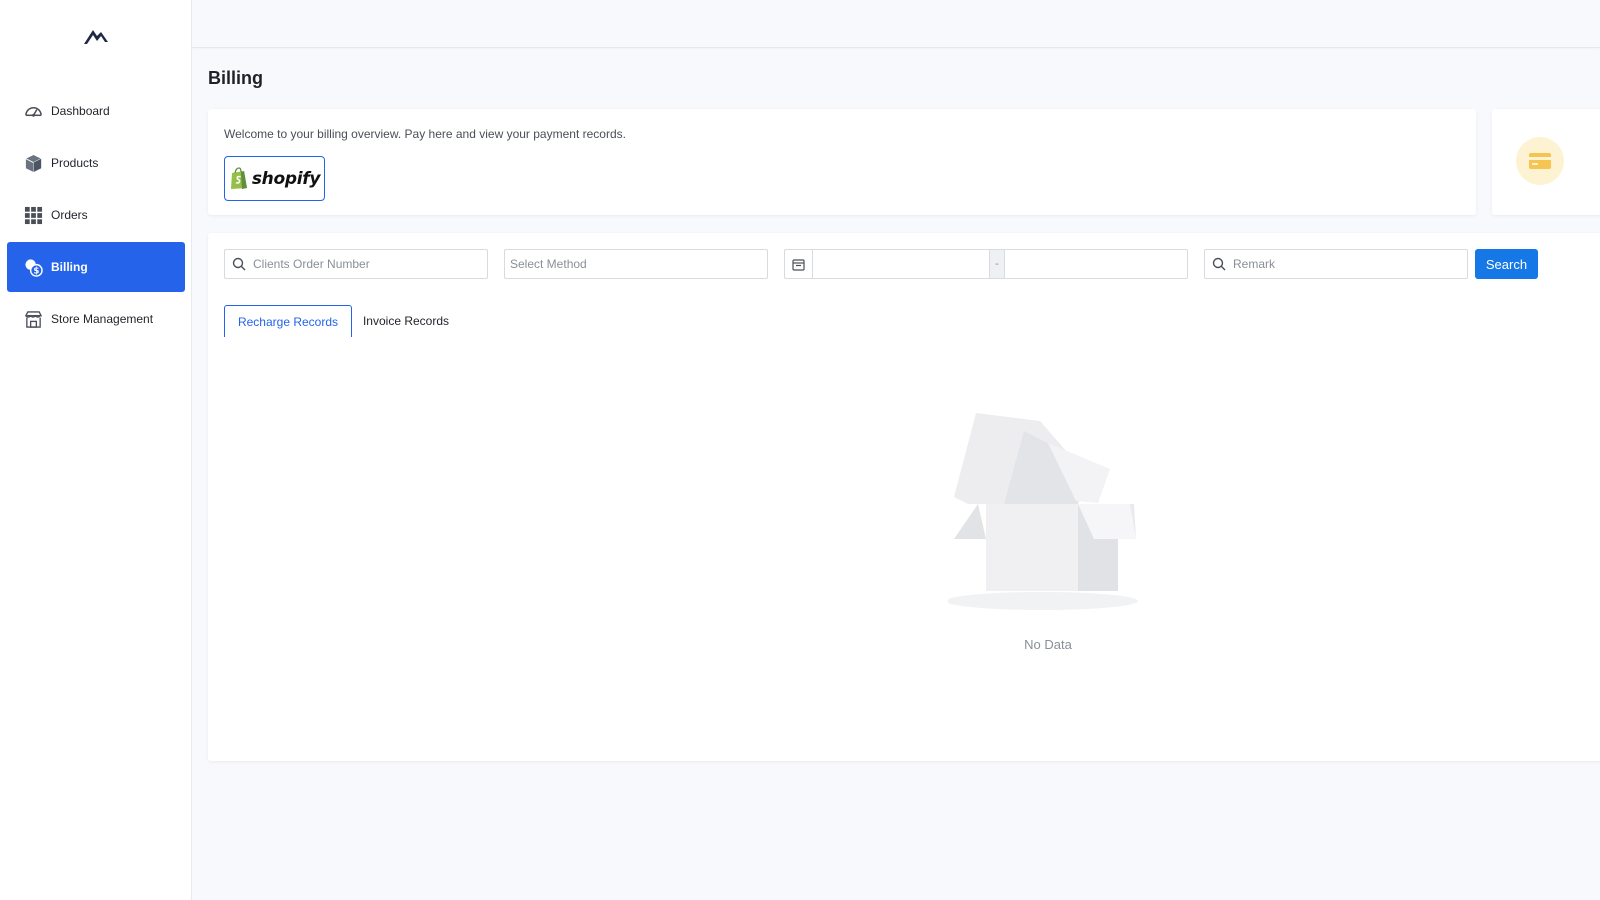 This screenshot has width=1600, height=900. Describe the element at coordinates (406, 321) in the screenshot. I see `tab-invoice-records: Invoice Records` at that location.